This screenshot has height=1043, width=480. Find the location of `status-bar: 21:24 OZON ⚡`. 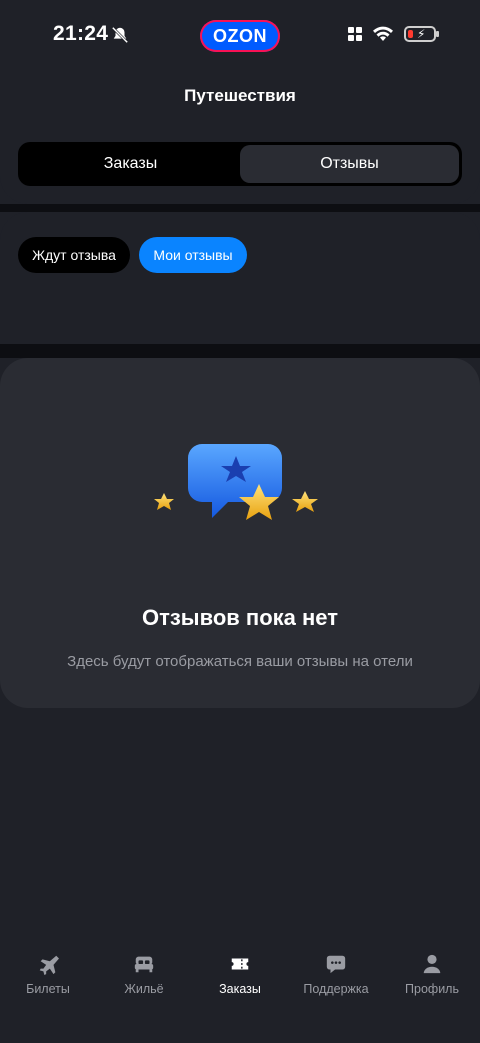

status-bar: 21:24 OZON ⚡ is located at coordinates (240, 36).